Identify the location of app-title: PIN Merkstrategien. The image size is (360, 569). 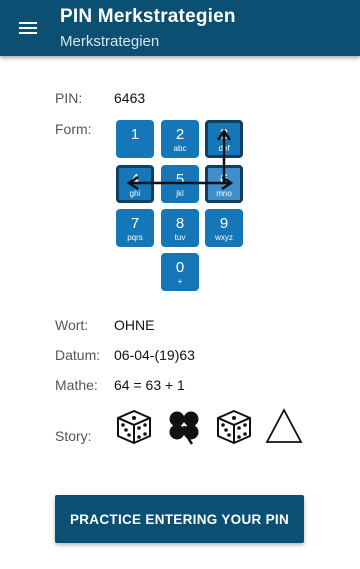
(148, 16).